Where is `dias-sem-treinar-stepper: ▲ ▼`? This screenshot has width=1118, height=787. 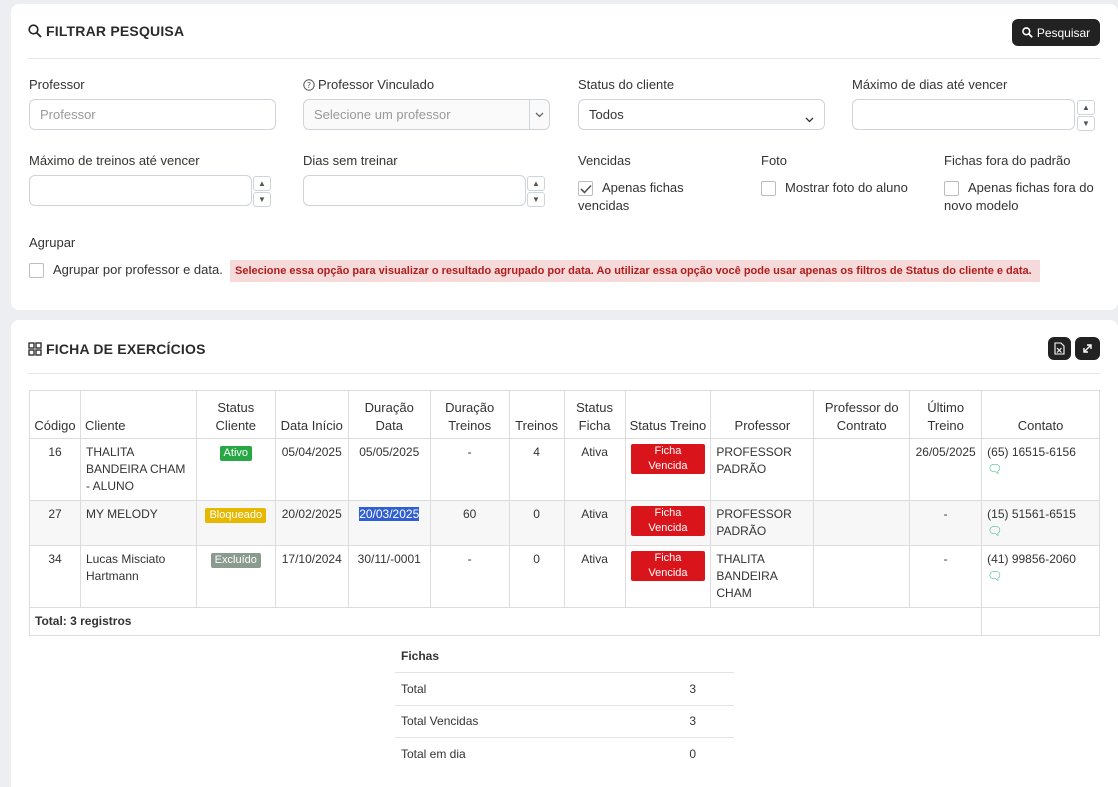 dias-sem-treinar-stepper: ▲ ▼ is located at coordinates (536, 191).